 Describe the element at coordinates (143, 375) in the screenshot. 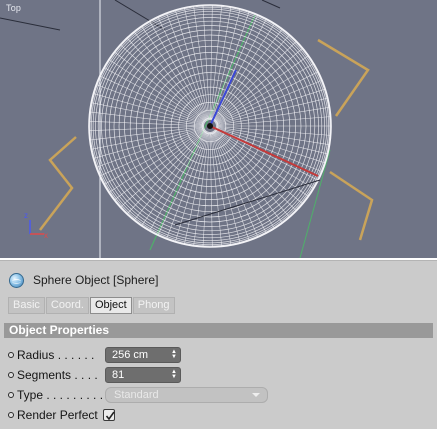

I see `segments-field: 81 ▲ ▼` at that location.